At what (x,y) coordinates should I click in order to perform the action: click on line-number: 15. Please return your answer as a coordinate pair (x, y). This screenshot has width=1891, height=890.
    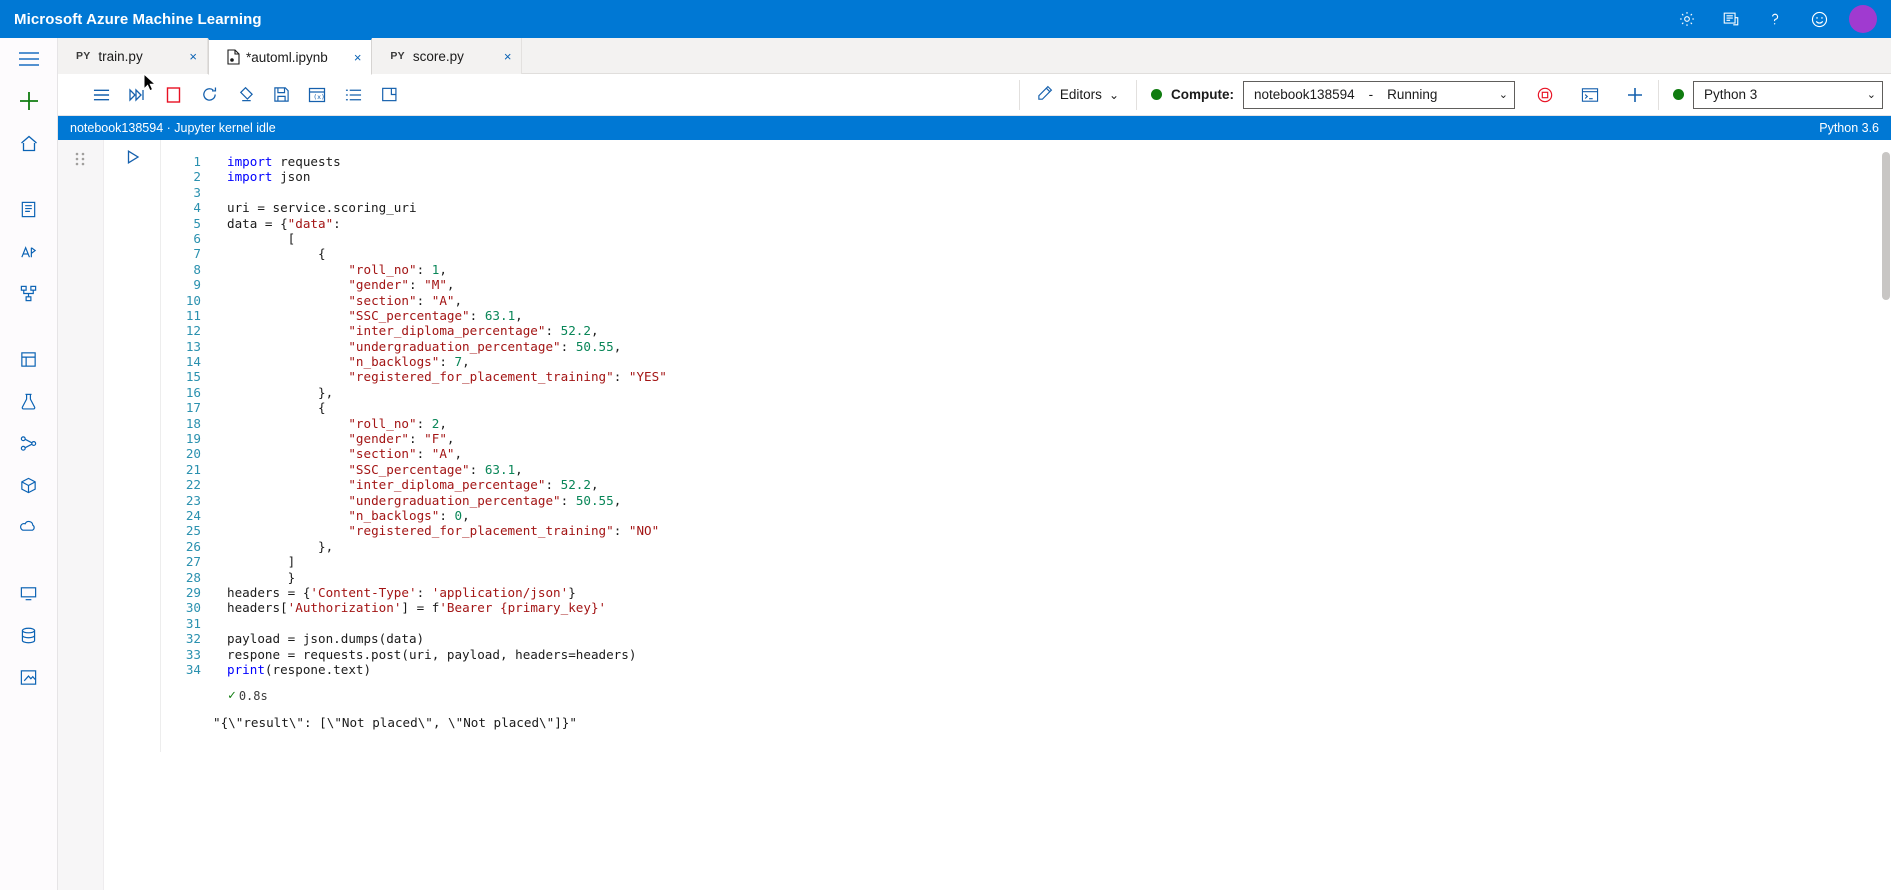
    Looking at the image, I should click on (193, 377).